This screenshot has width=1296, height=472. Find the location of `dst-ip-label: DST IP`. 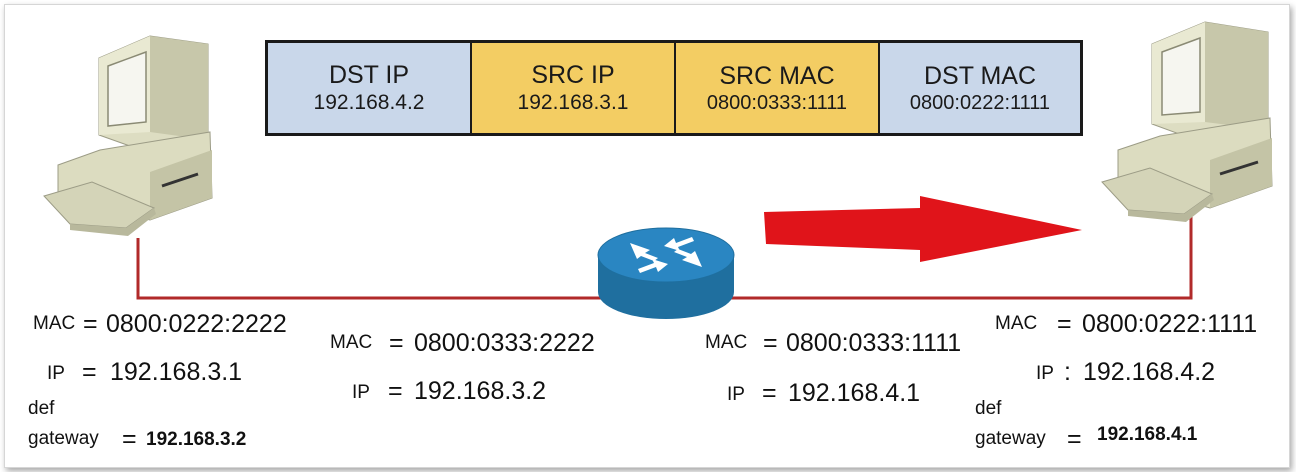

dst-ip-label: DST IP is located at coordinates (369, 75).